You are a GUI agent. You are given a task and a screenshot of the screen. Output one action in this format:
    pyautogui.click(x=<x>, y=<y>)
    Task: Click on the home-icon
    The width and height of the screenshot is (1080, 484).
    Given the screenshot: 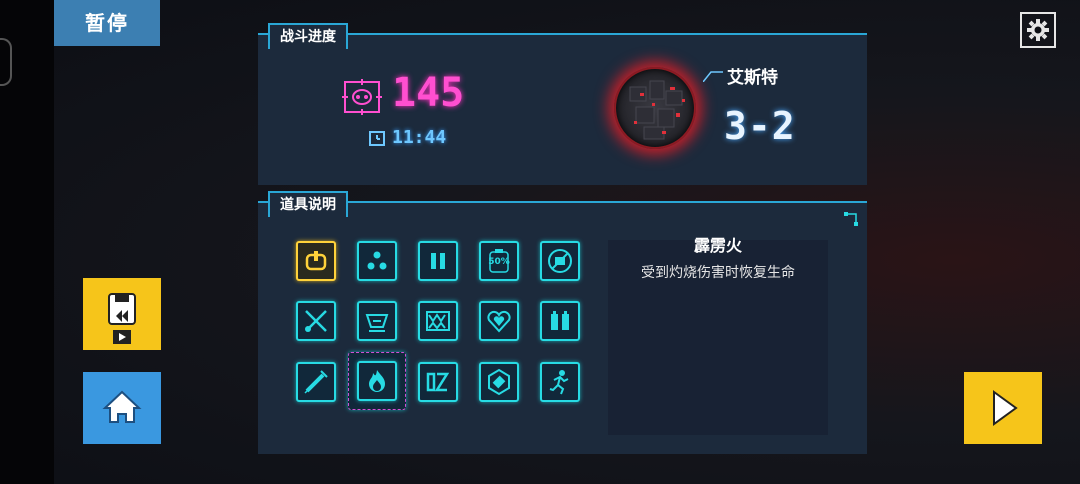 What is the action you would take?
    pyautogui.click(x=122, y=406)
    